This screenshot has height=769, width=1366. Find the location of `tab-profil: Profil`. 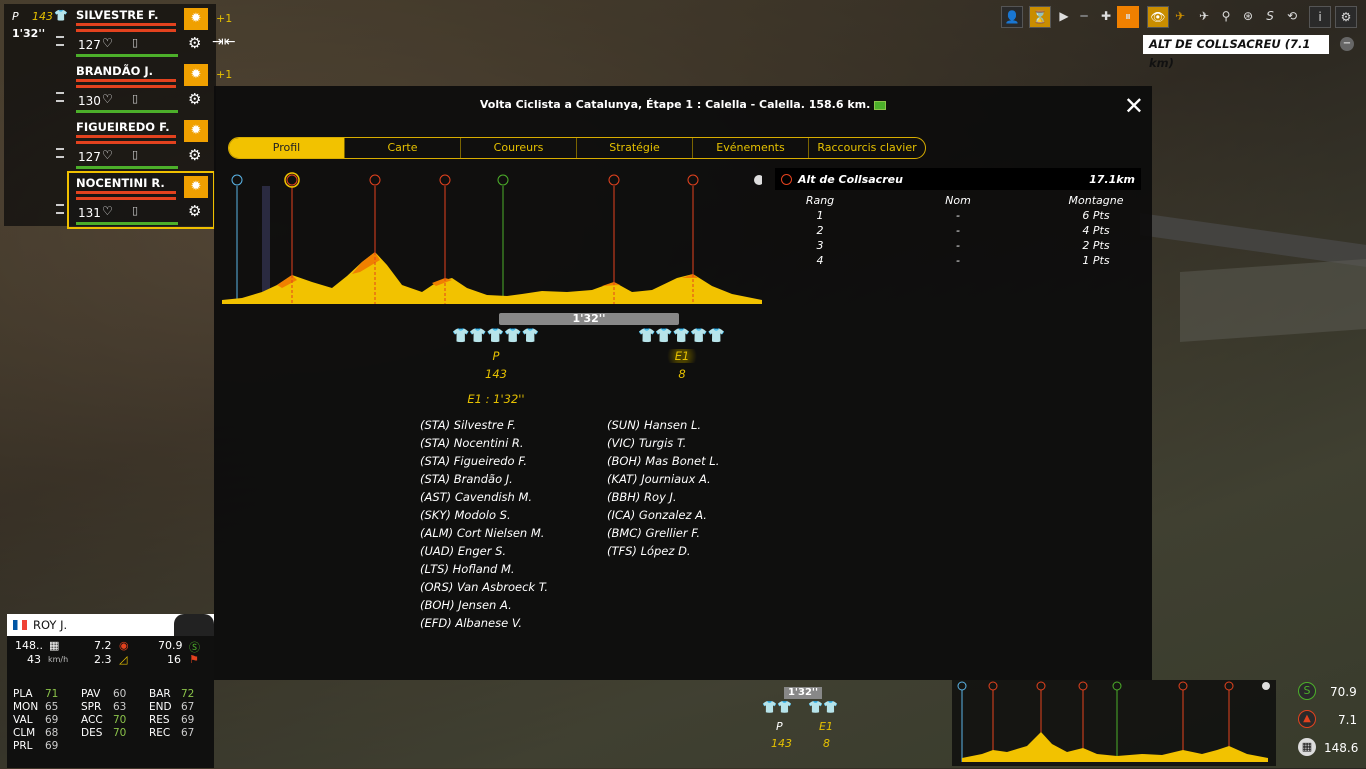

tab-profil: Profil is located at coordinates (287, 148).